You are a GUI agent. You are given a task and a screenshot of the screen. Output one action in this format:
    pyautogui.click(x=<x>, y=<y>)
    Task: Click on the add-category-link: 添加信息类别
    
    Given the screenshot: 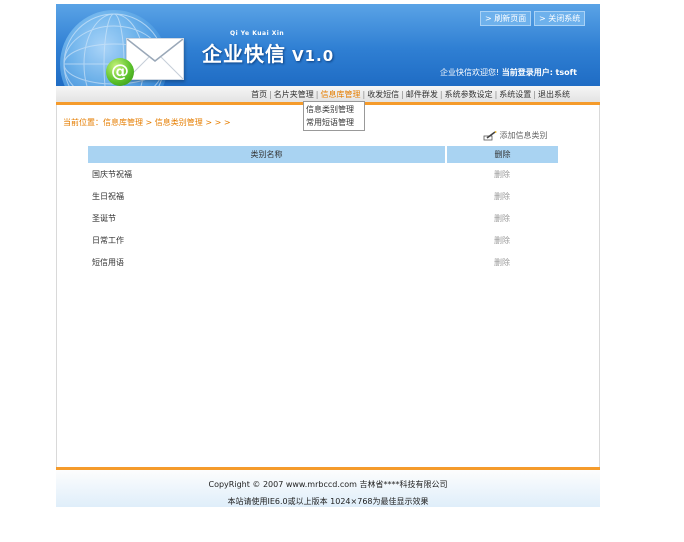 What is the action you would take?
    pyautogui.click(x=515, y=135)
    